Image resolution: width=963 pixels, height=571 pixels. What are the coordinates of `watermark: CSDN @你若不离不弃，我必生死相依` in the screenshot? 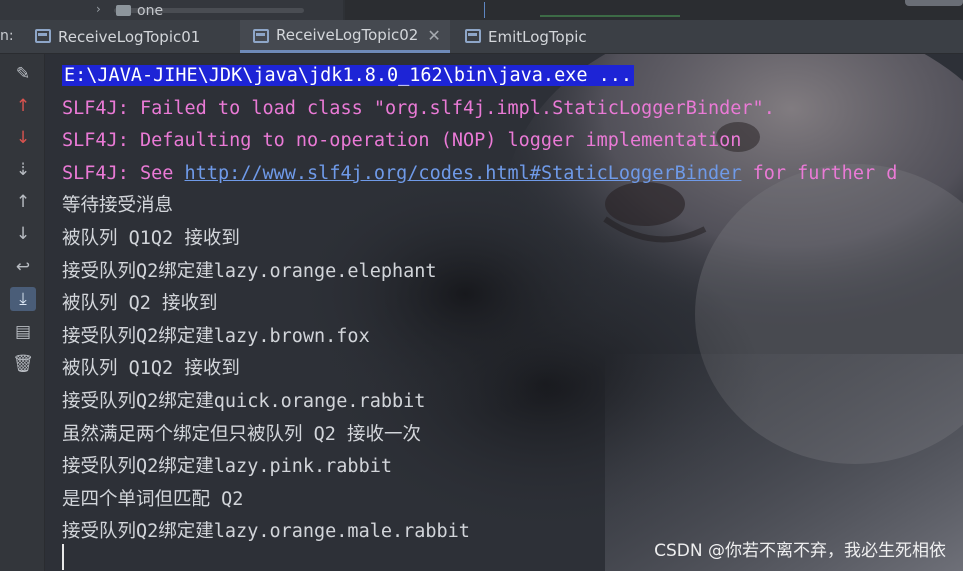 It's located at (800, 551).